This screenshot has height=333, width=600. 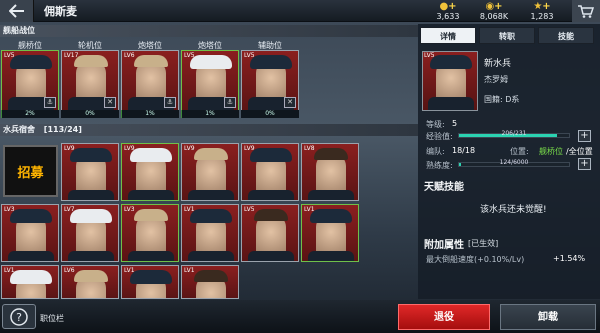 What do you see at coordinates (209, 130) in the screenshot?
I see `sailor-list-header: 水兵宿舍 [113/24]` at bounding box center [209, 130].